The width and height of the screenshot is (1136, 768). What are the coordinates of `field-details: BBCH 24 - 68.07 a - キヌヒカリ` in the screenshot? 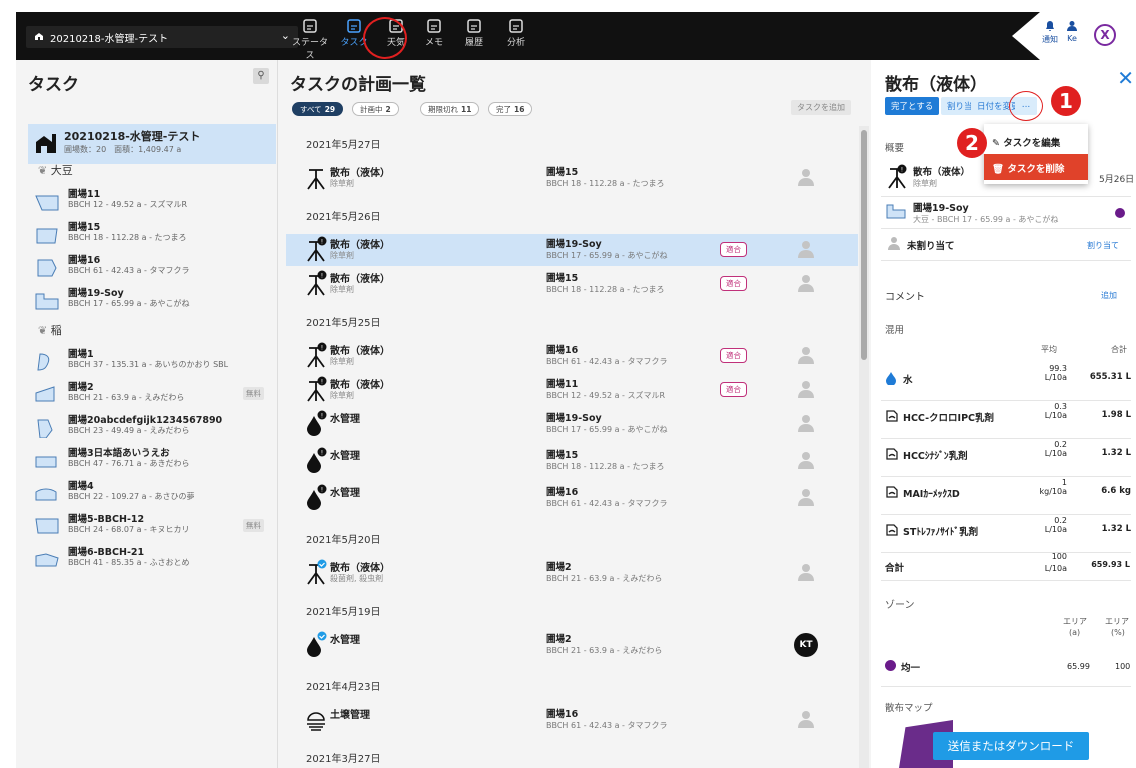 It's located at (129, 529).